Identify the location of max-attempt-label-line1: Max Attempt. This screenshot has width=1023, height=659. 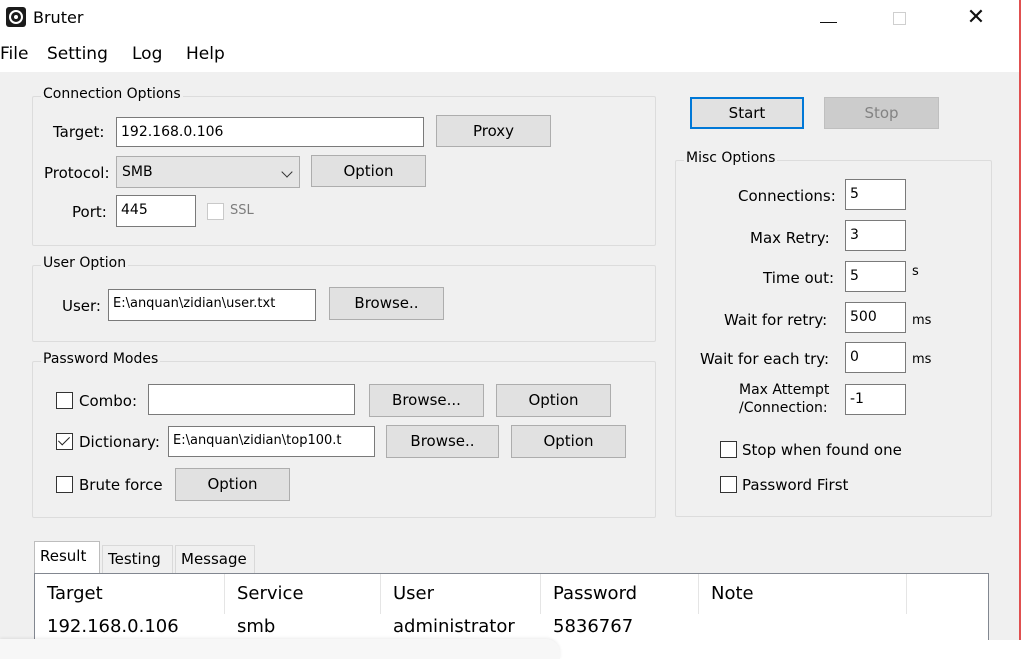
(784, 390).